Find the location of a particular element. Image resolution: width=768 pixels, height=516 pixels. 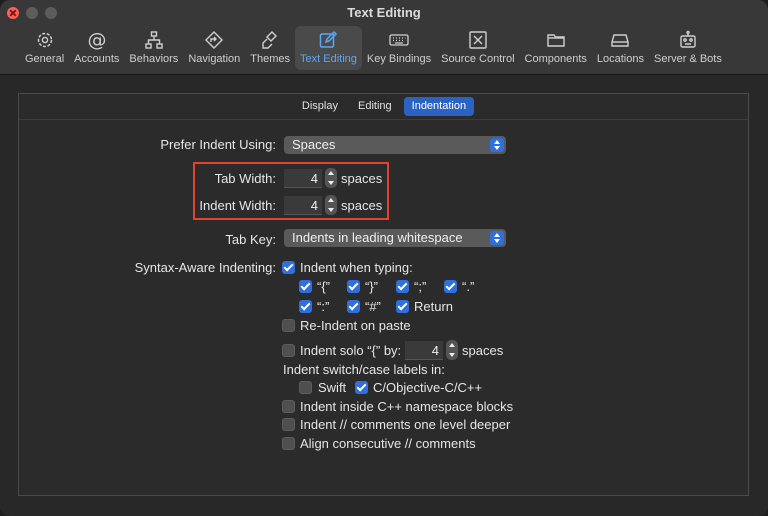

toolbar-label: Locations is located at coordinates (620, 59).